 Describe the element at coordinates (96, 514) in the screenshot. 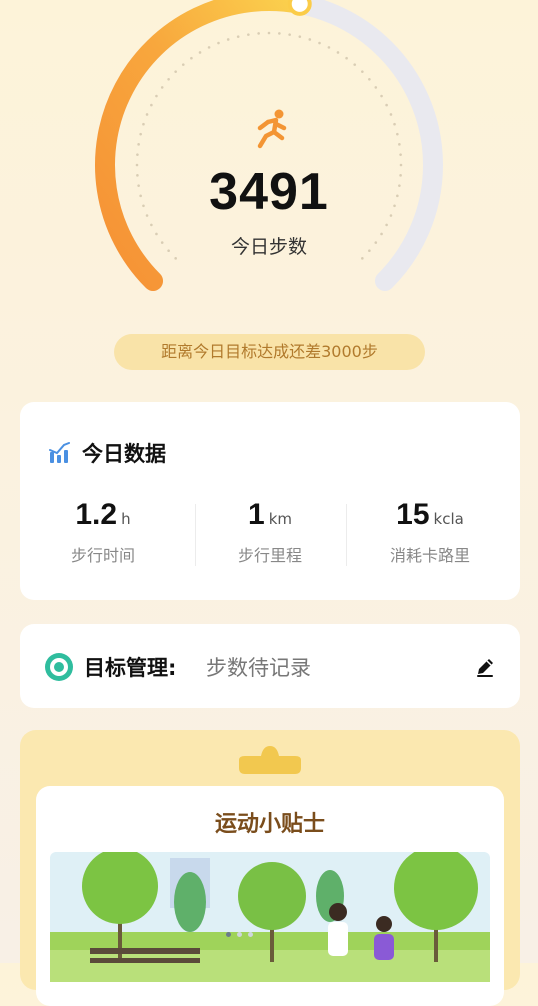

I see `stat-value: 1.2` at that location.